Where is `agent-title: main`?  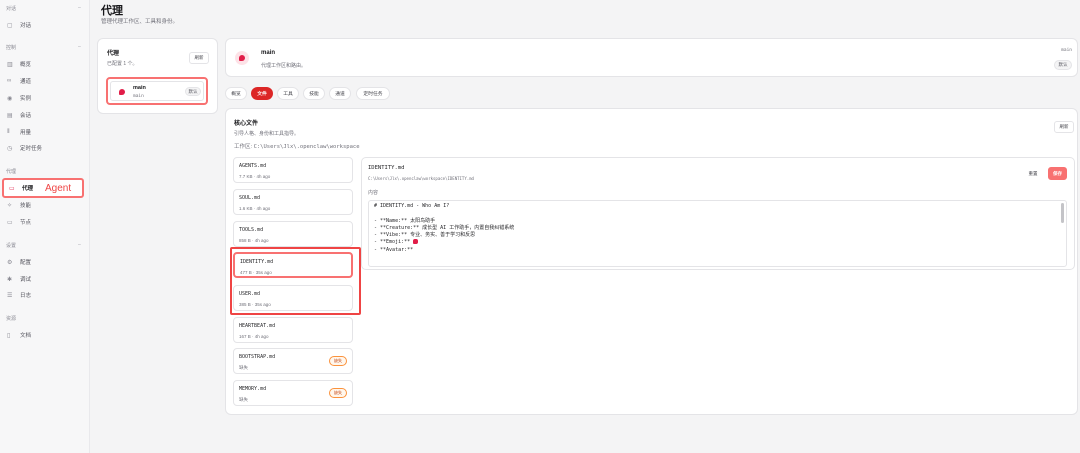
agent-title: main is located at coordinates (268, 53).